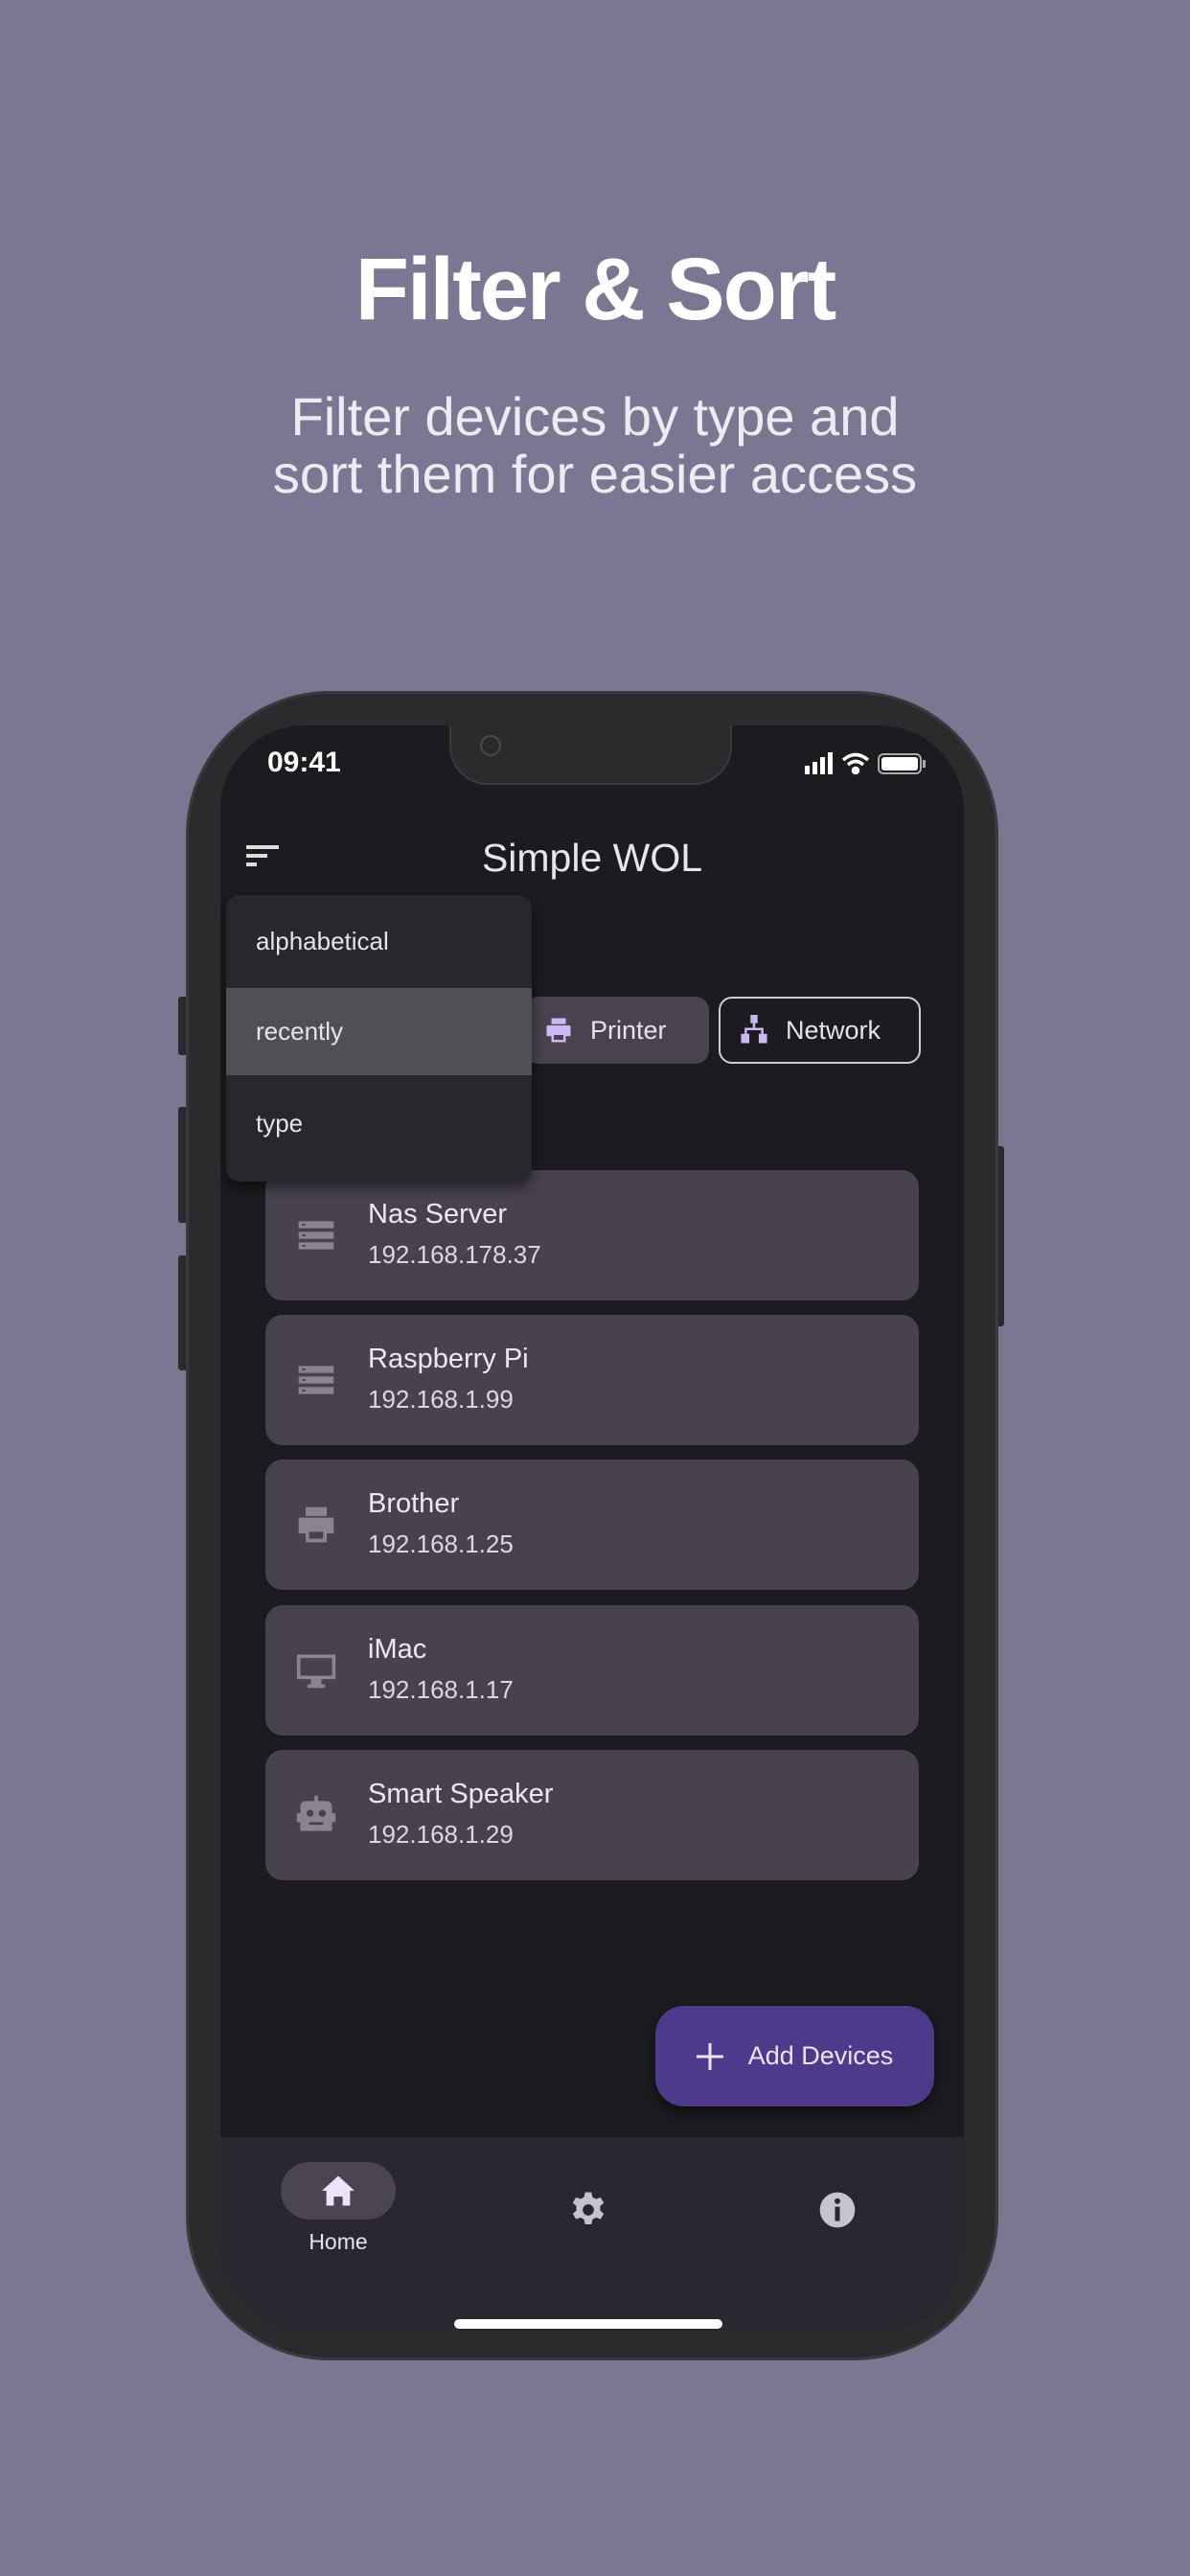  I want to click on device-card: iMac 192.168.1.17, so click(592, 1670).